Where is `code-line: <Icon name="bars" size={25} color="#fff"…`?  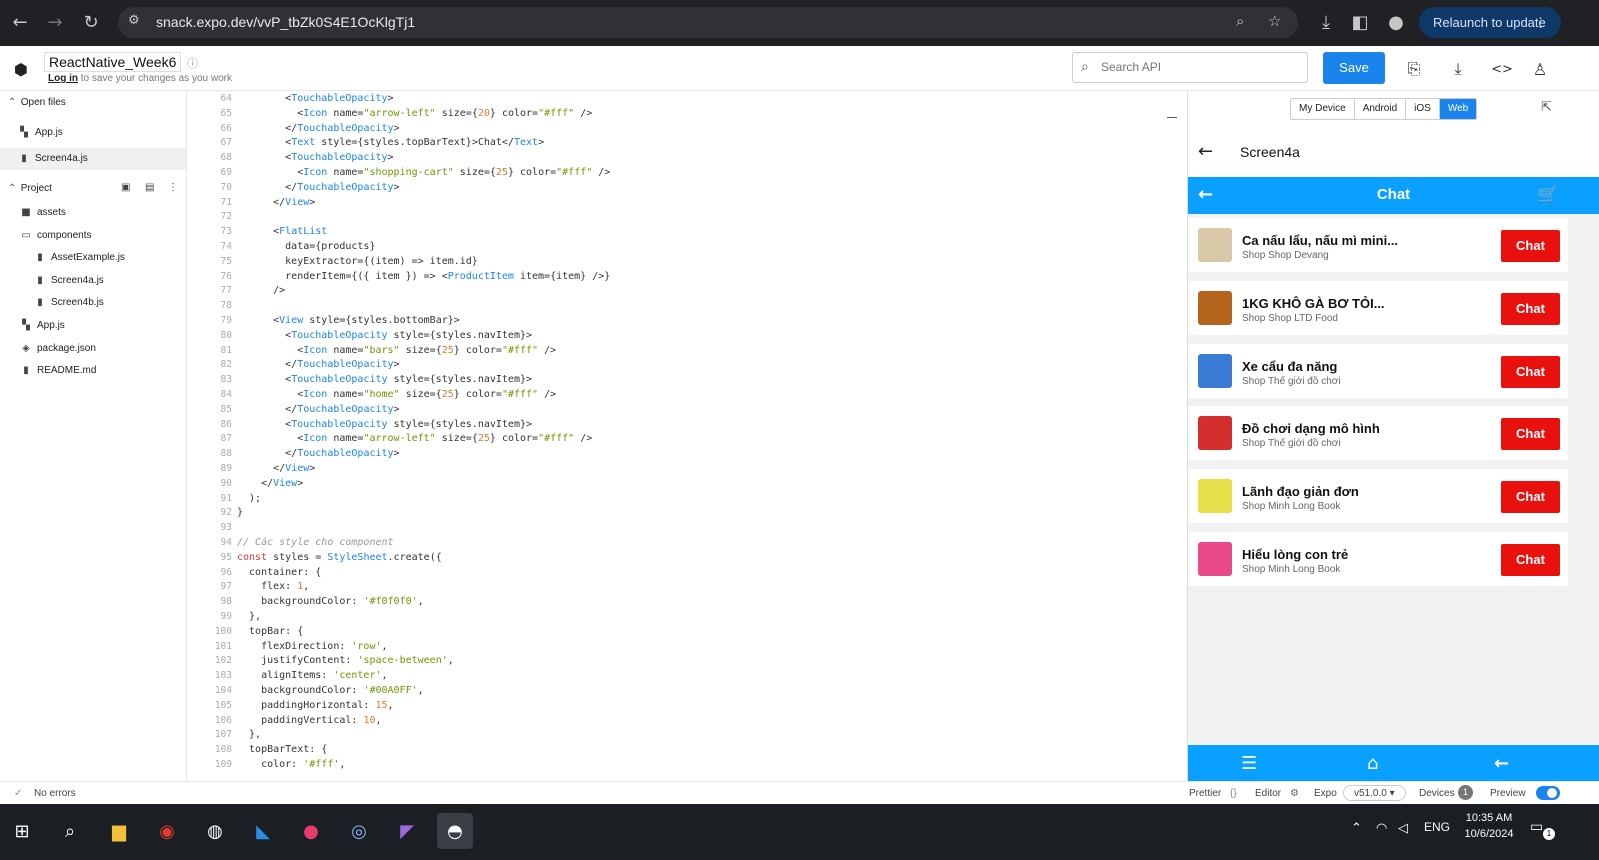
code-line: <Icon name="bars" size={25} color="#fff"… is located at coordinates (396, 351).